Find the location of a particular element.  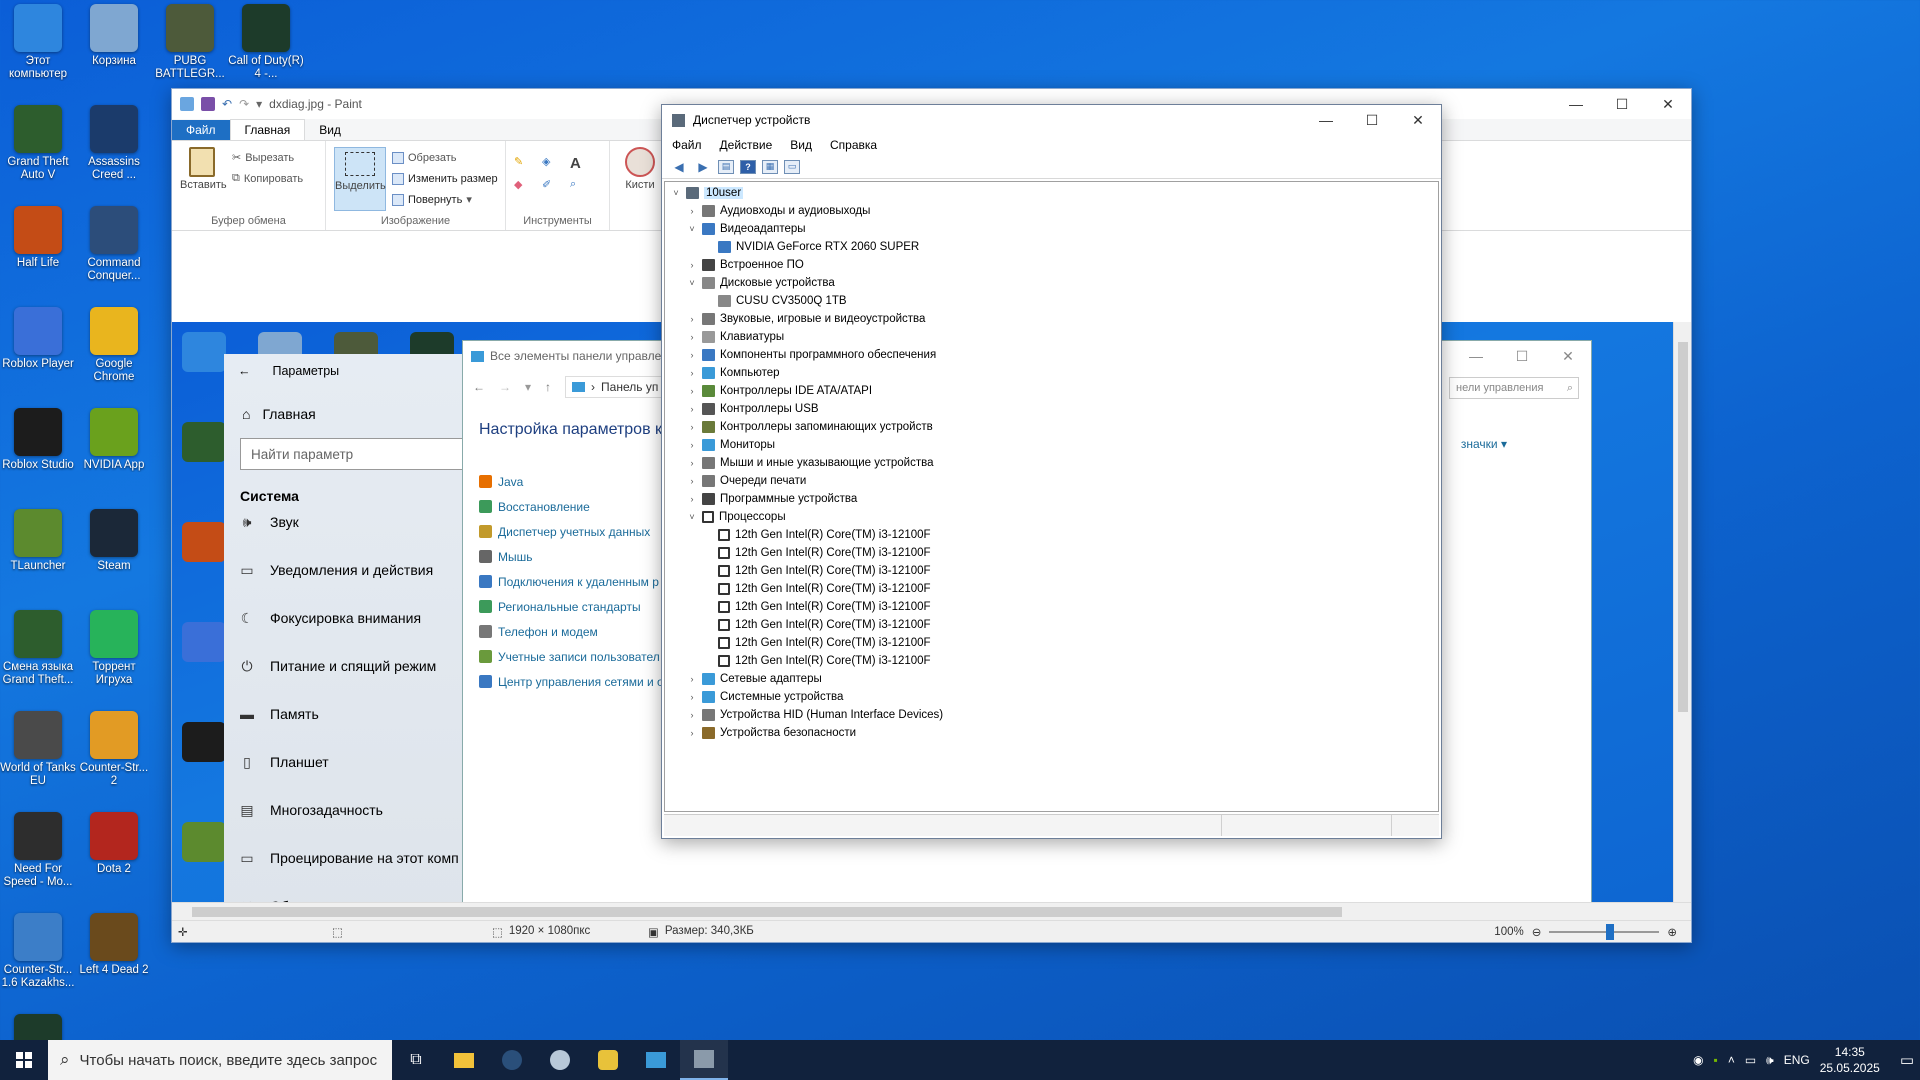

fill-icon: ◈ is located at coordinates (553, 163).